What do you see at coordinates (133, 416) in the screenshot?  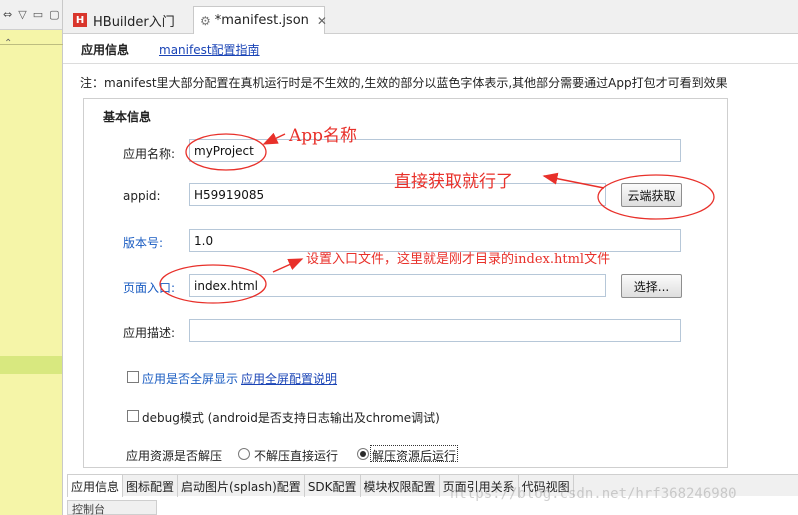 I see `debug-checkbox` at bounding box center [133, 416].